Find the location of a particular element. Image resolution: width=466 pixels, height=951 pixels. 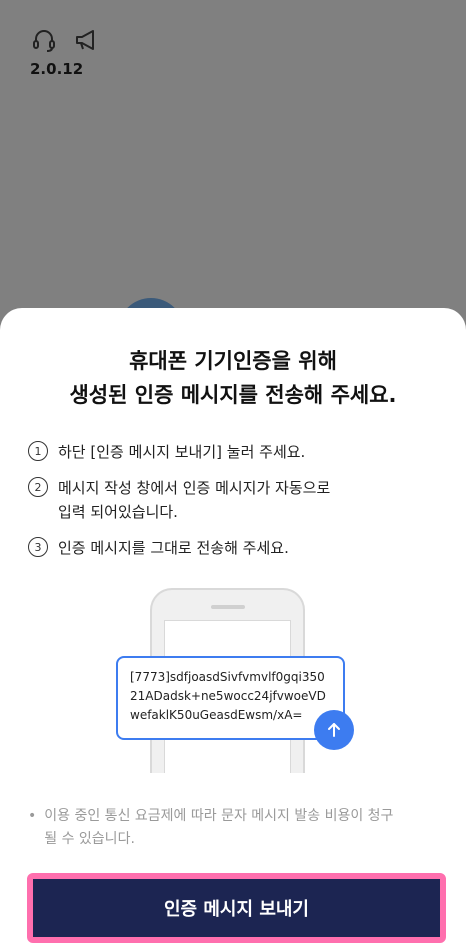

step-text: 하단 [인증 메시지 보내기] 눌러 주세요. is located at coordinates (182, 452).